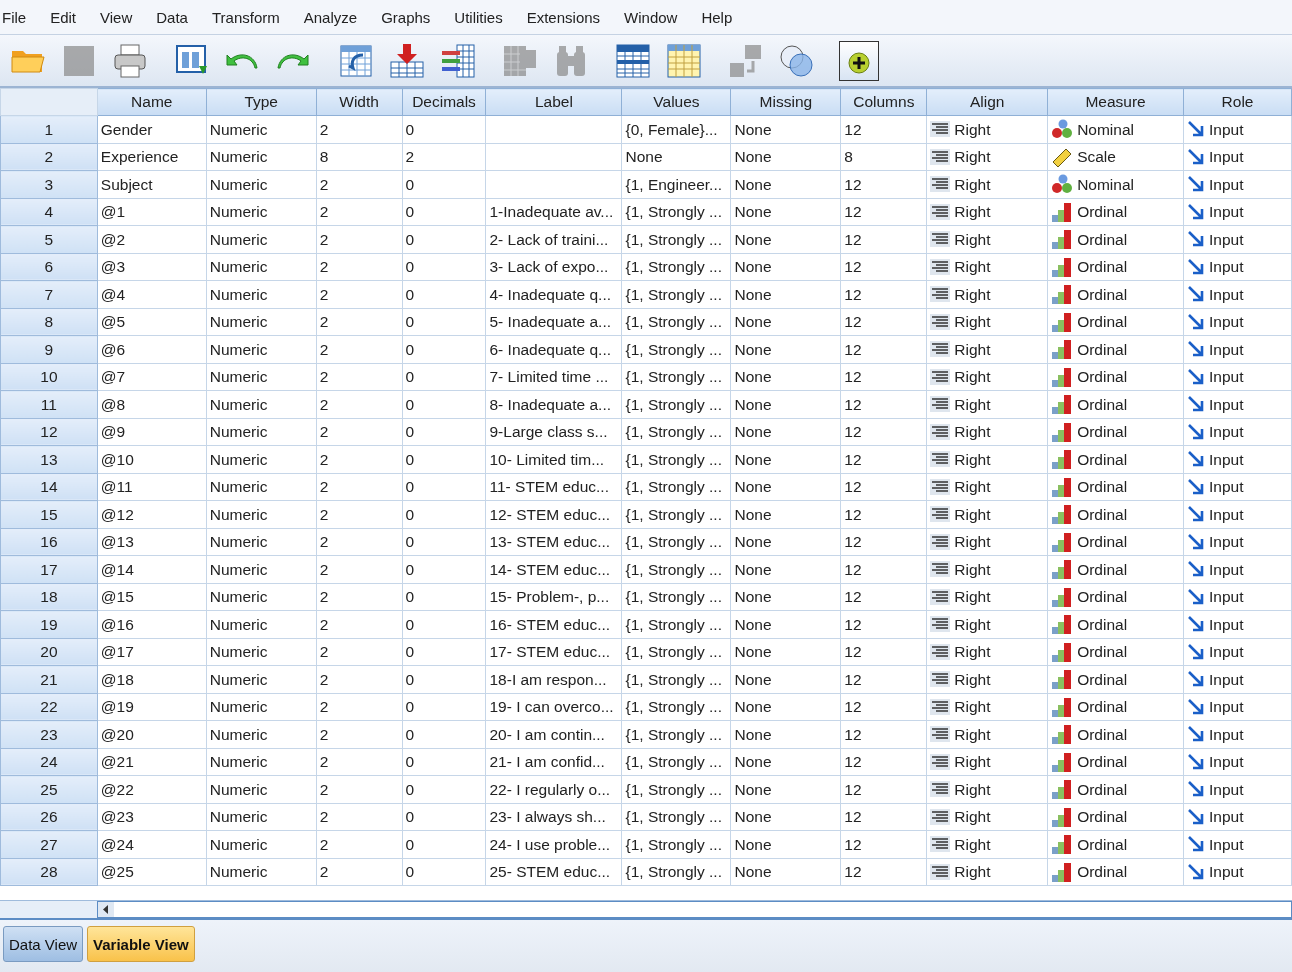  Describe the element at coordinates (554, 102) in the screenshot. I see `column-header: Label` at that location.